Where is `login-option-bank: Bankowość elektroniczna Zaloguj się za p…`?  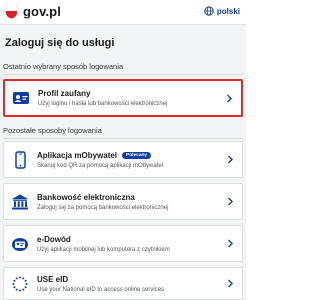
login-option-bank: Bankowość elektroniczna Zaloguj się za p… is located at coordinates (123, 201).